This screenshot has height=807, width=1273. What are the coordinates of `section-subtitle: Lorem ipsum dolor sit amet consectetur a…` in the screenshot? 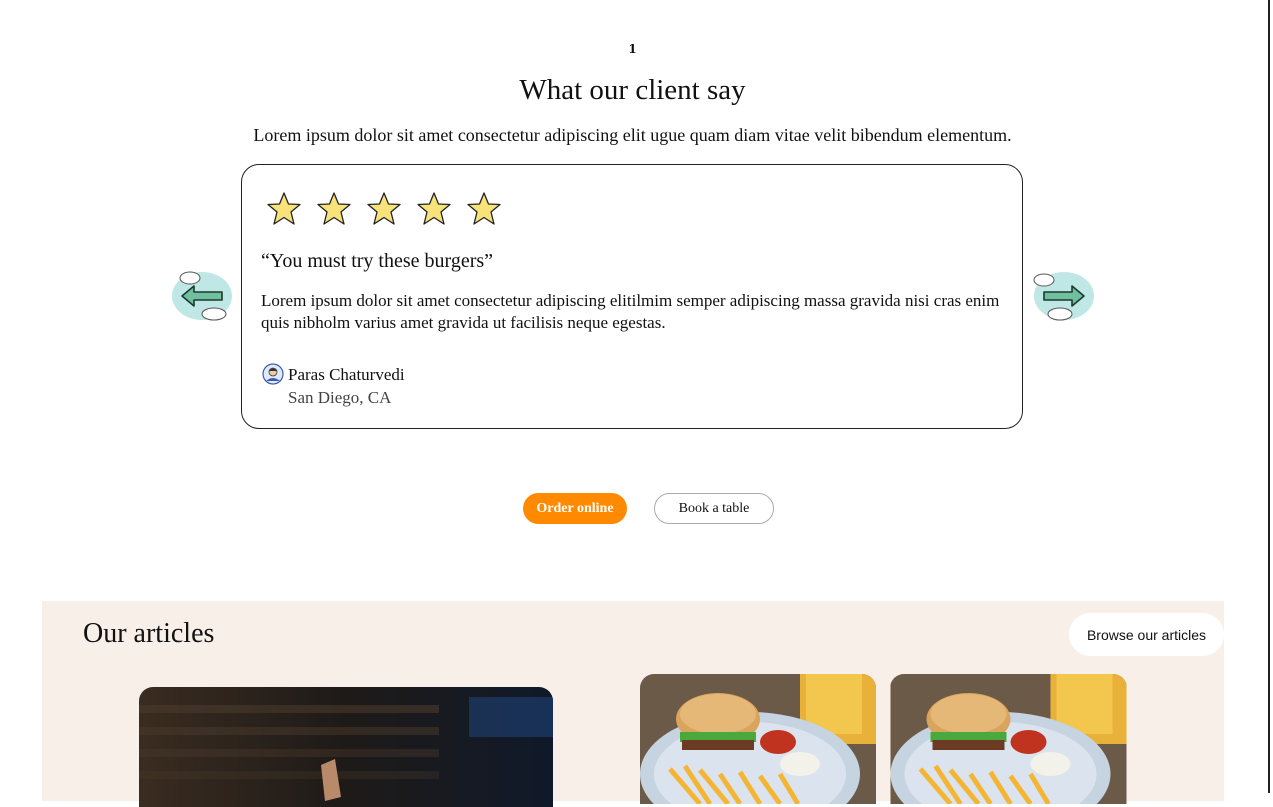 It's located at (632, 135).